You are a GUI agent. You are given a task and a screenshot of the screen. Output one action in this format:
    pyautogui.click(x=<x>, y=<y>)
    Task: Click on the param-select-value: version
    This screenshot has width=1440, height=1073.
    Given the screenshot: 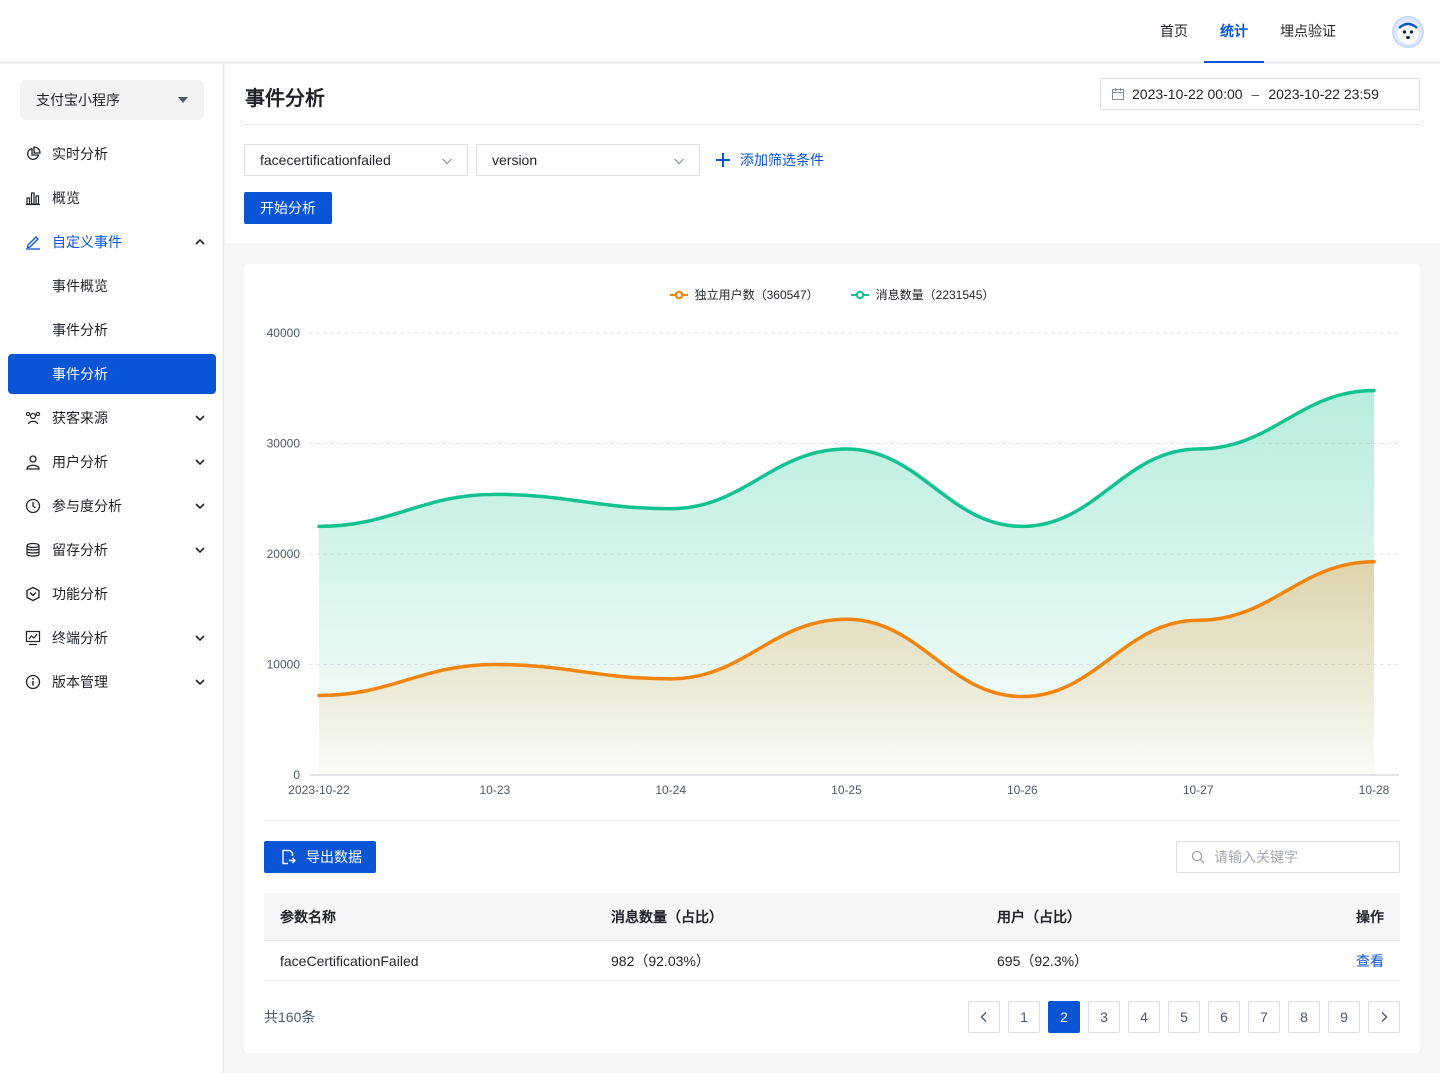 What is the action you would take?
    pyautogui.click(x=515, y=160)
    